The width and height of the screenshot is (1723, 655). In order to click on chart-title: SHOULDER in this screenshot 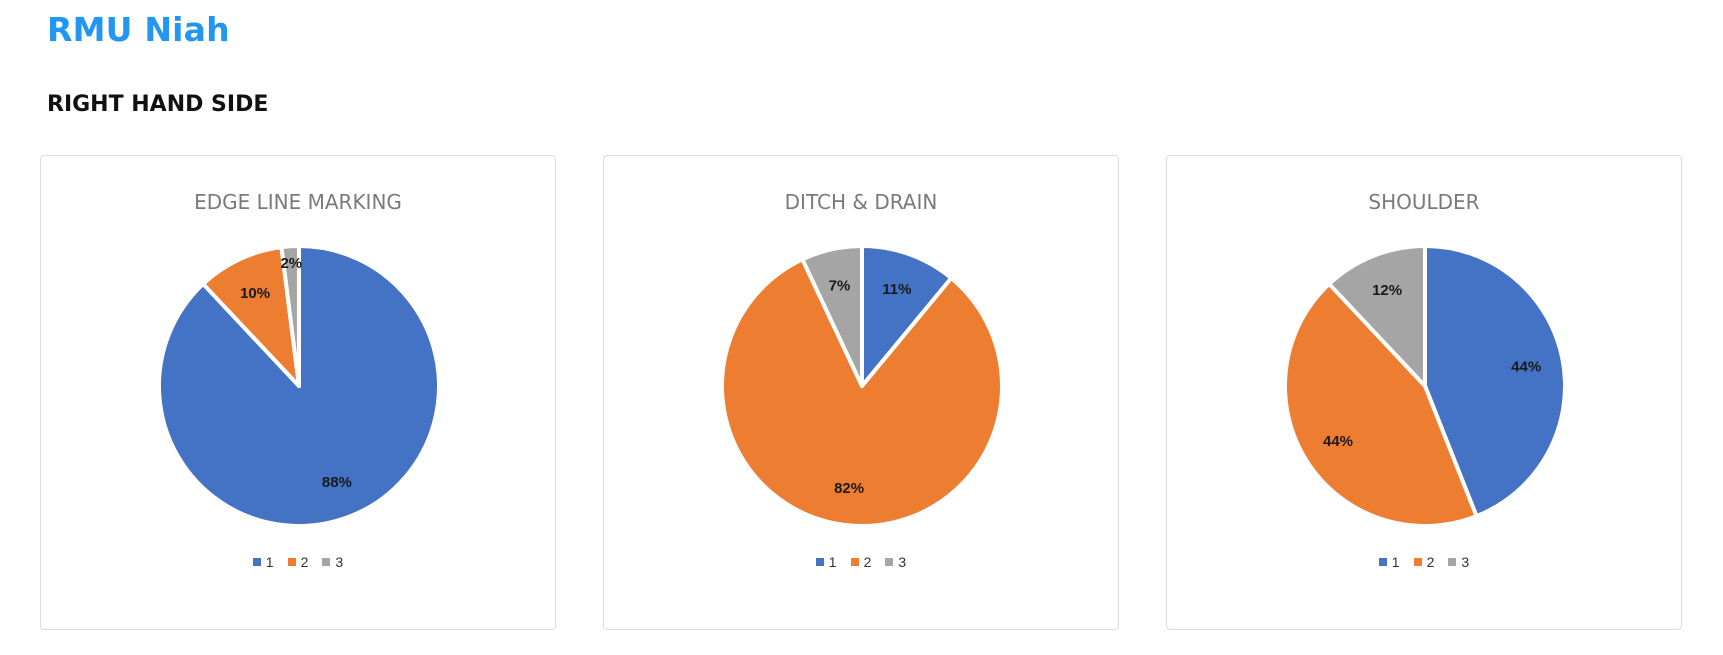, I will do `click(1424, 202)`.